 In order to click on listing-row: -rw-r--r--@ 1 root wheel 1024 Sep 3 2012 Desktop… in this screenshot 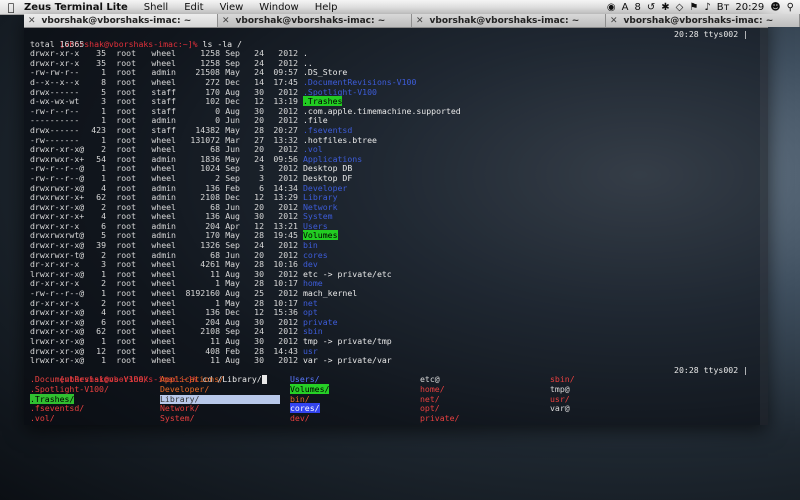, I will do `click(396, 169)`.